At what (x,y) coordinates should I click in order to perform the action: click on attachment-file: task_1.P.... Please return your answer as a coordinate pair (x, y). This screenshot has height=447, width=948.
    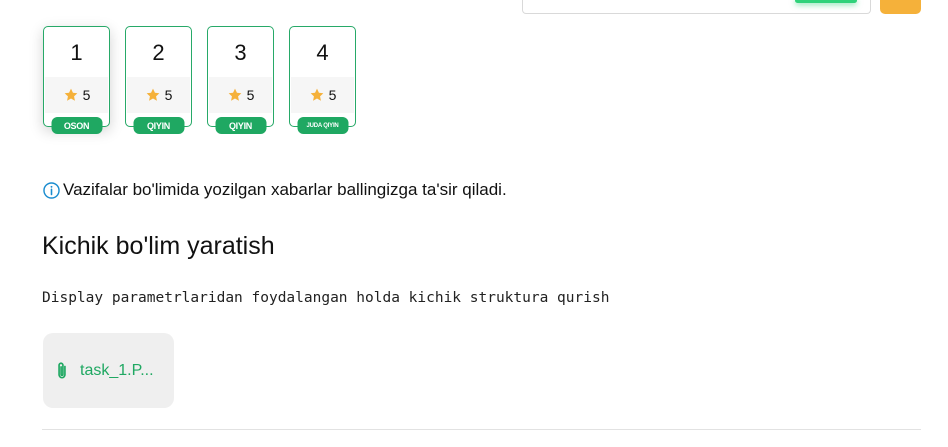
    Looking at the image, I should click on (108, 370).